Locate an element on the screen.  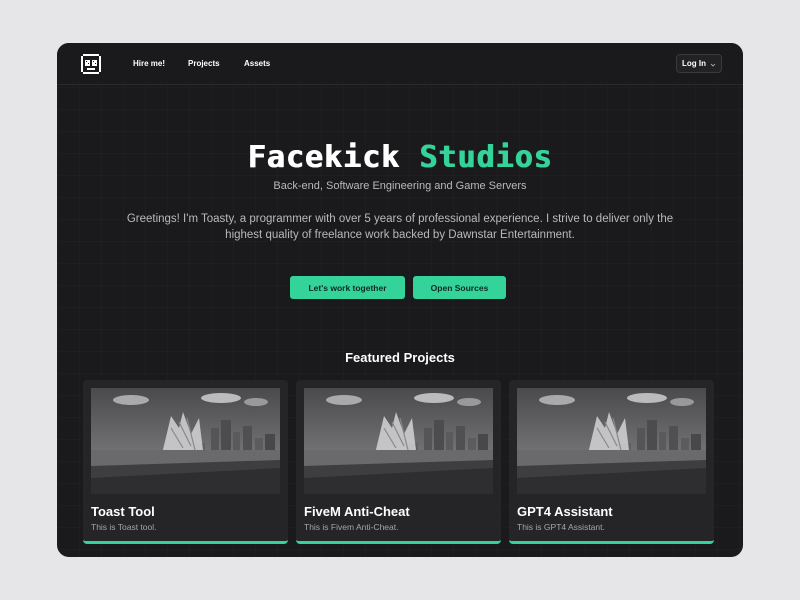
chevron-down-icon is located at coordinates (713, 64).